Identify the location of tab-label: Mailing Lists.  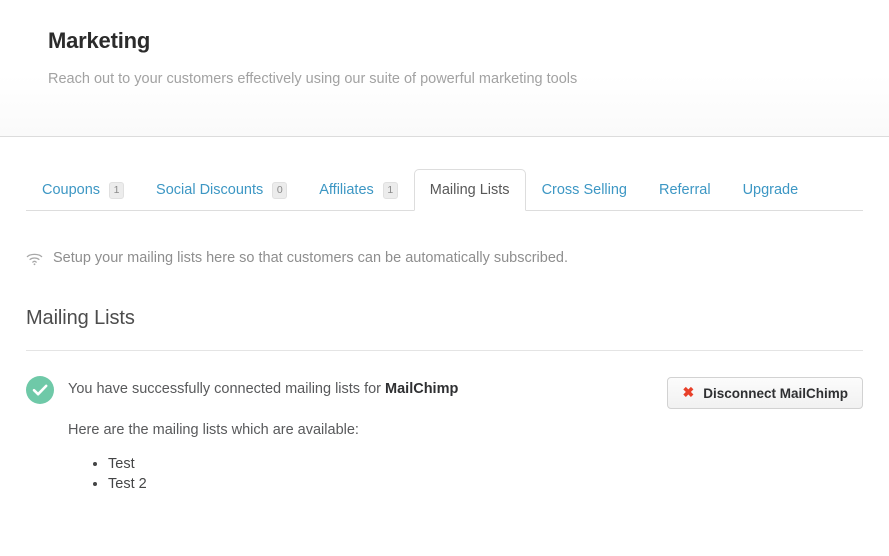
(469, 190).